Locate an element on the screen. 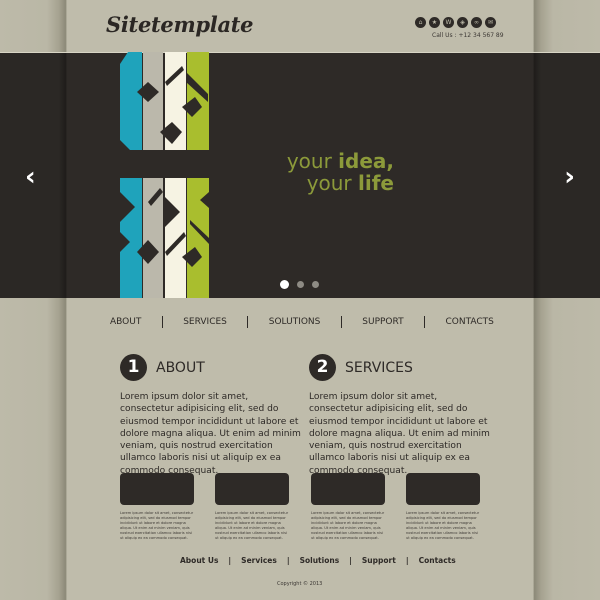 Image resolution: width=600 pixels, height=600 pixels. star-icon: ★ is located at coordinates (434, 22).